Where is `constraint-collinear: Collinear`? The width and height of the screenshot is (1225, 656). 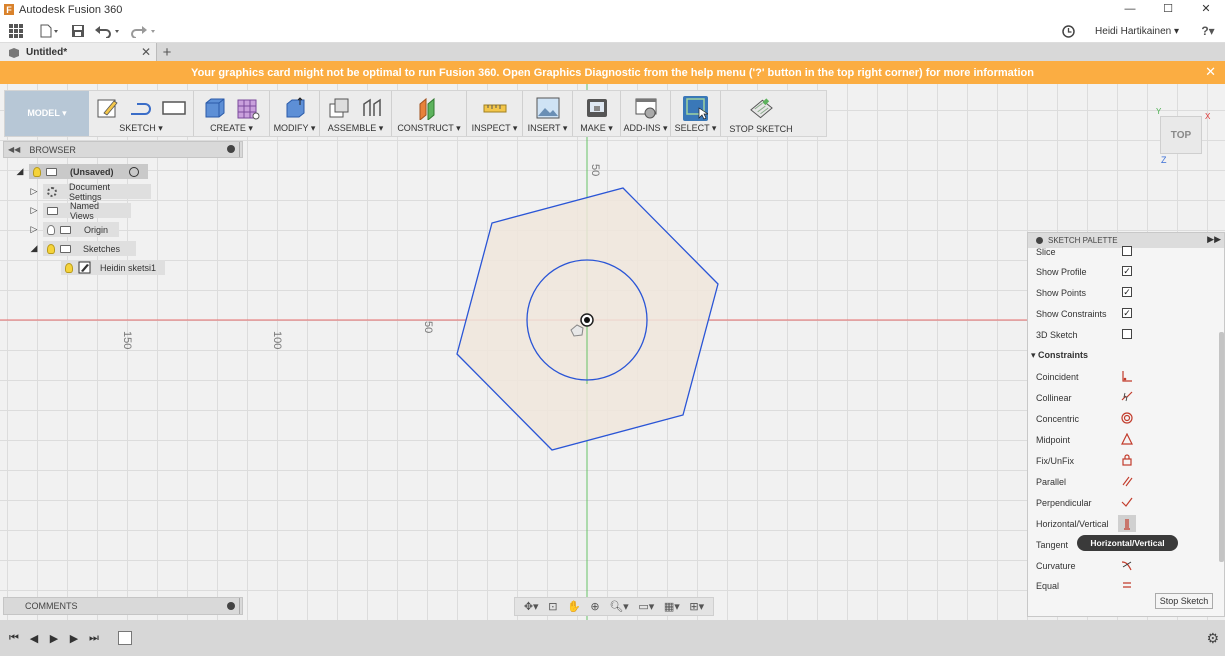 constraint-collinear: Collinear is located at coordinates (1126, 398).